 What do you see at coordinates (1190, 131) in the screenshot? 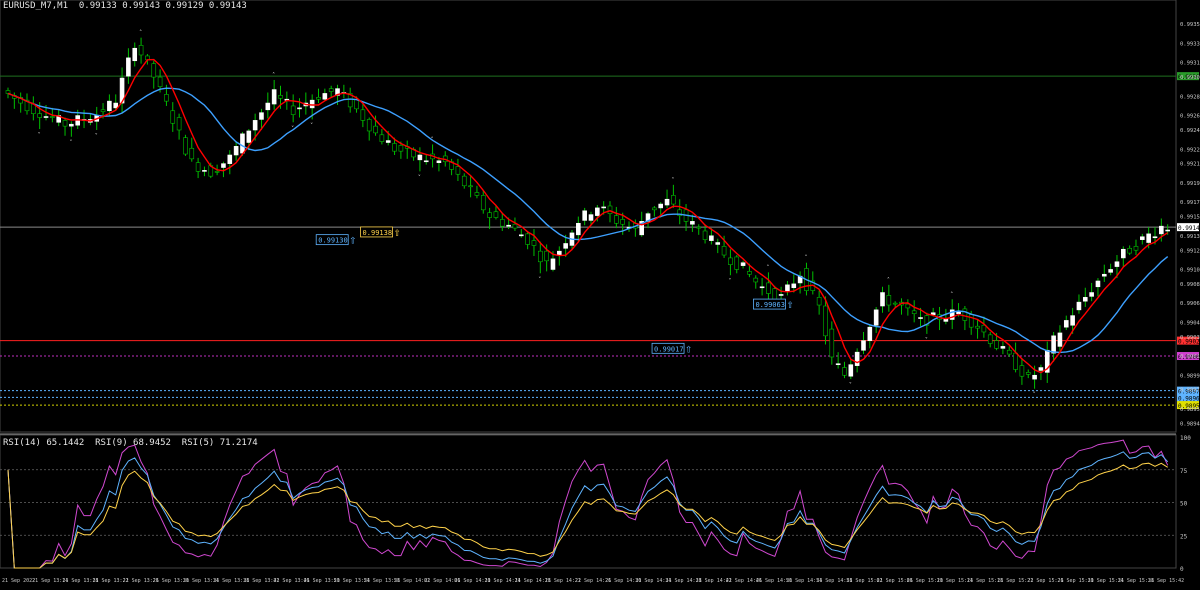
I see `price-tick-label: 0.99245` at bounding box center [1190, 131].